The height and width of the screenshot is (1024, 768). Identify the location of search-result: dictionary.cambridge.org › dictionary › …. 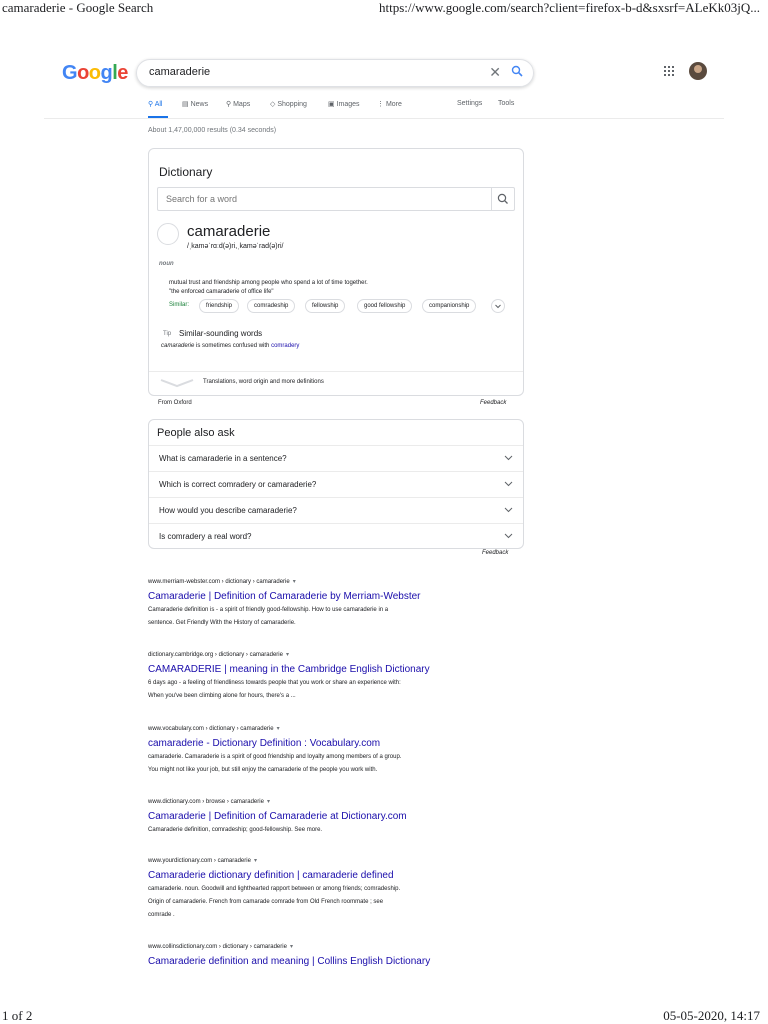
(338, 677).